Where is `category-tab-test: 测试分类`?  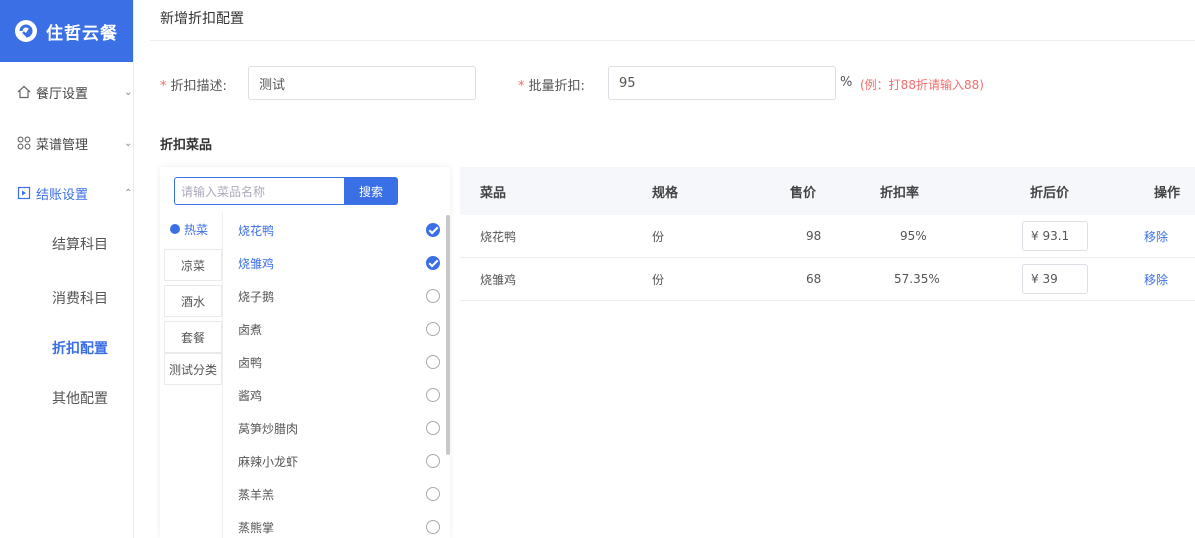
category-tab-test: 测试分类 is located at coordinates (193, 369).